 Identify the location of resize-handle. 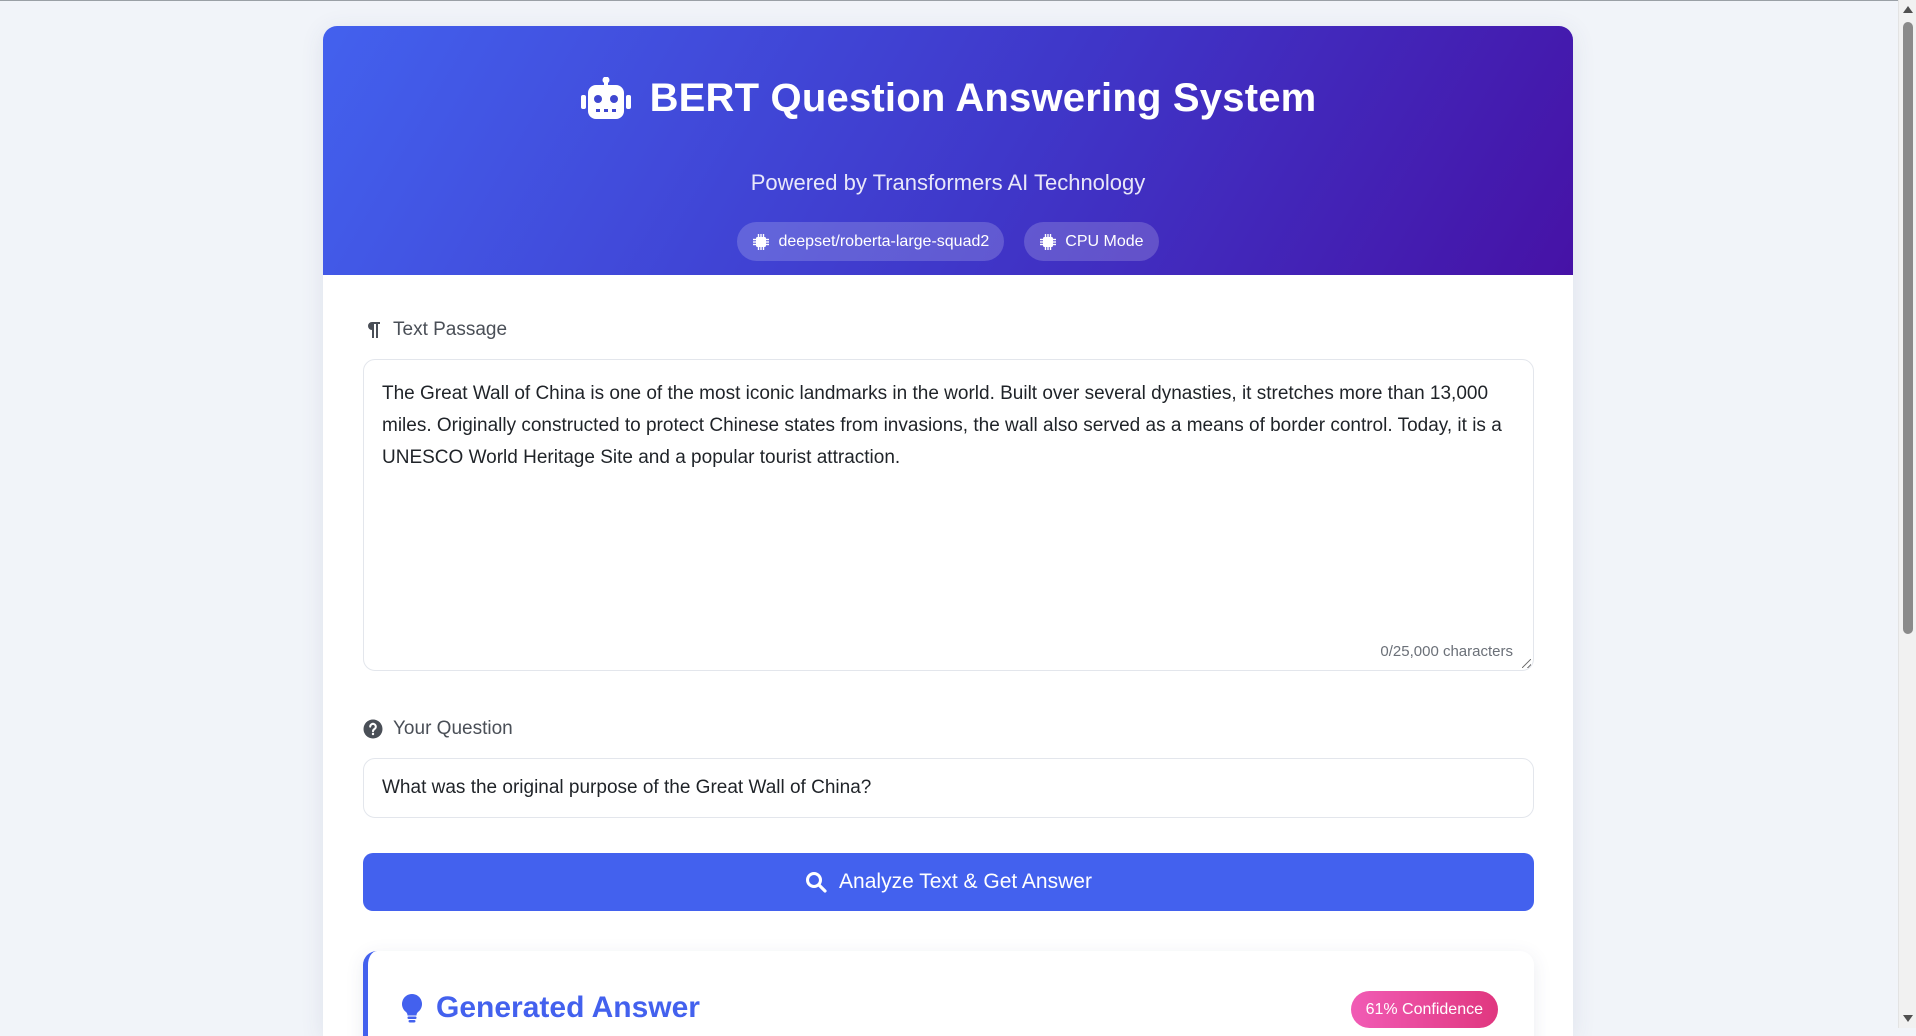
(1526, 663).